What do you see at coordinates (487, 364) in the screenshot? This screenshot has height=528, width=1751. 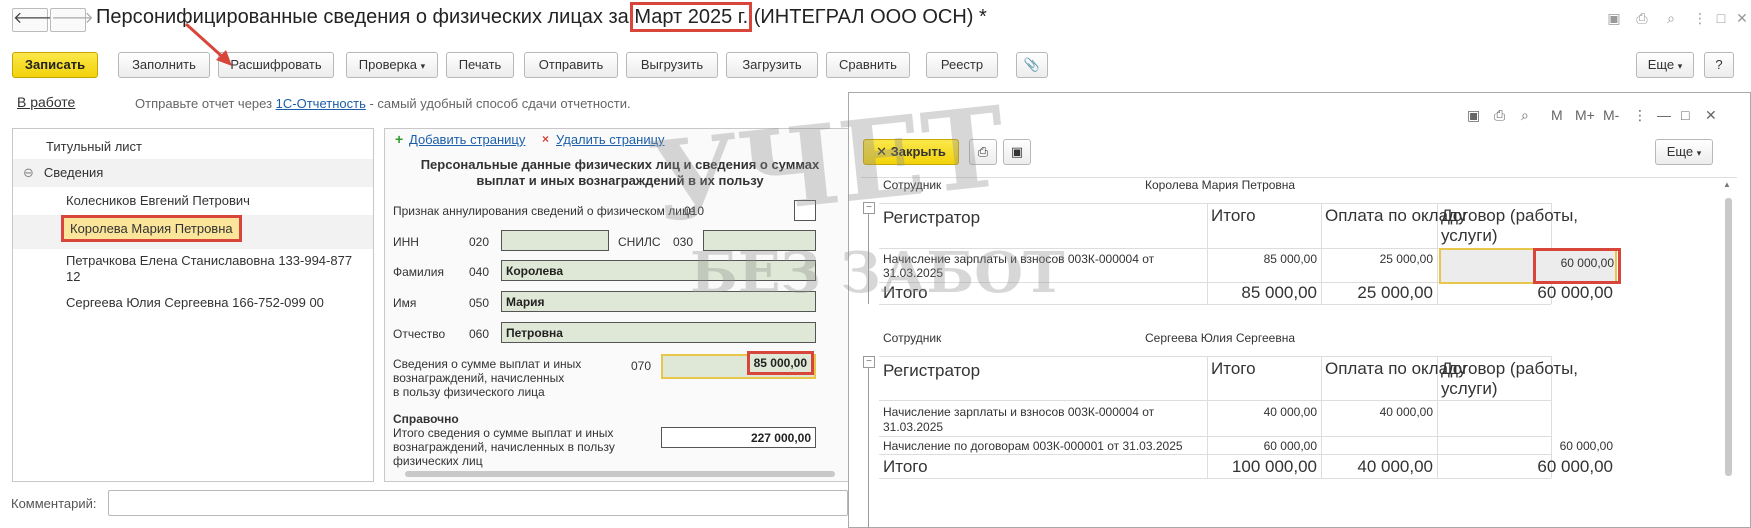 I see `sum-label-1: Сведения о сумме выплат и иных` at bounding box center [487, 364].